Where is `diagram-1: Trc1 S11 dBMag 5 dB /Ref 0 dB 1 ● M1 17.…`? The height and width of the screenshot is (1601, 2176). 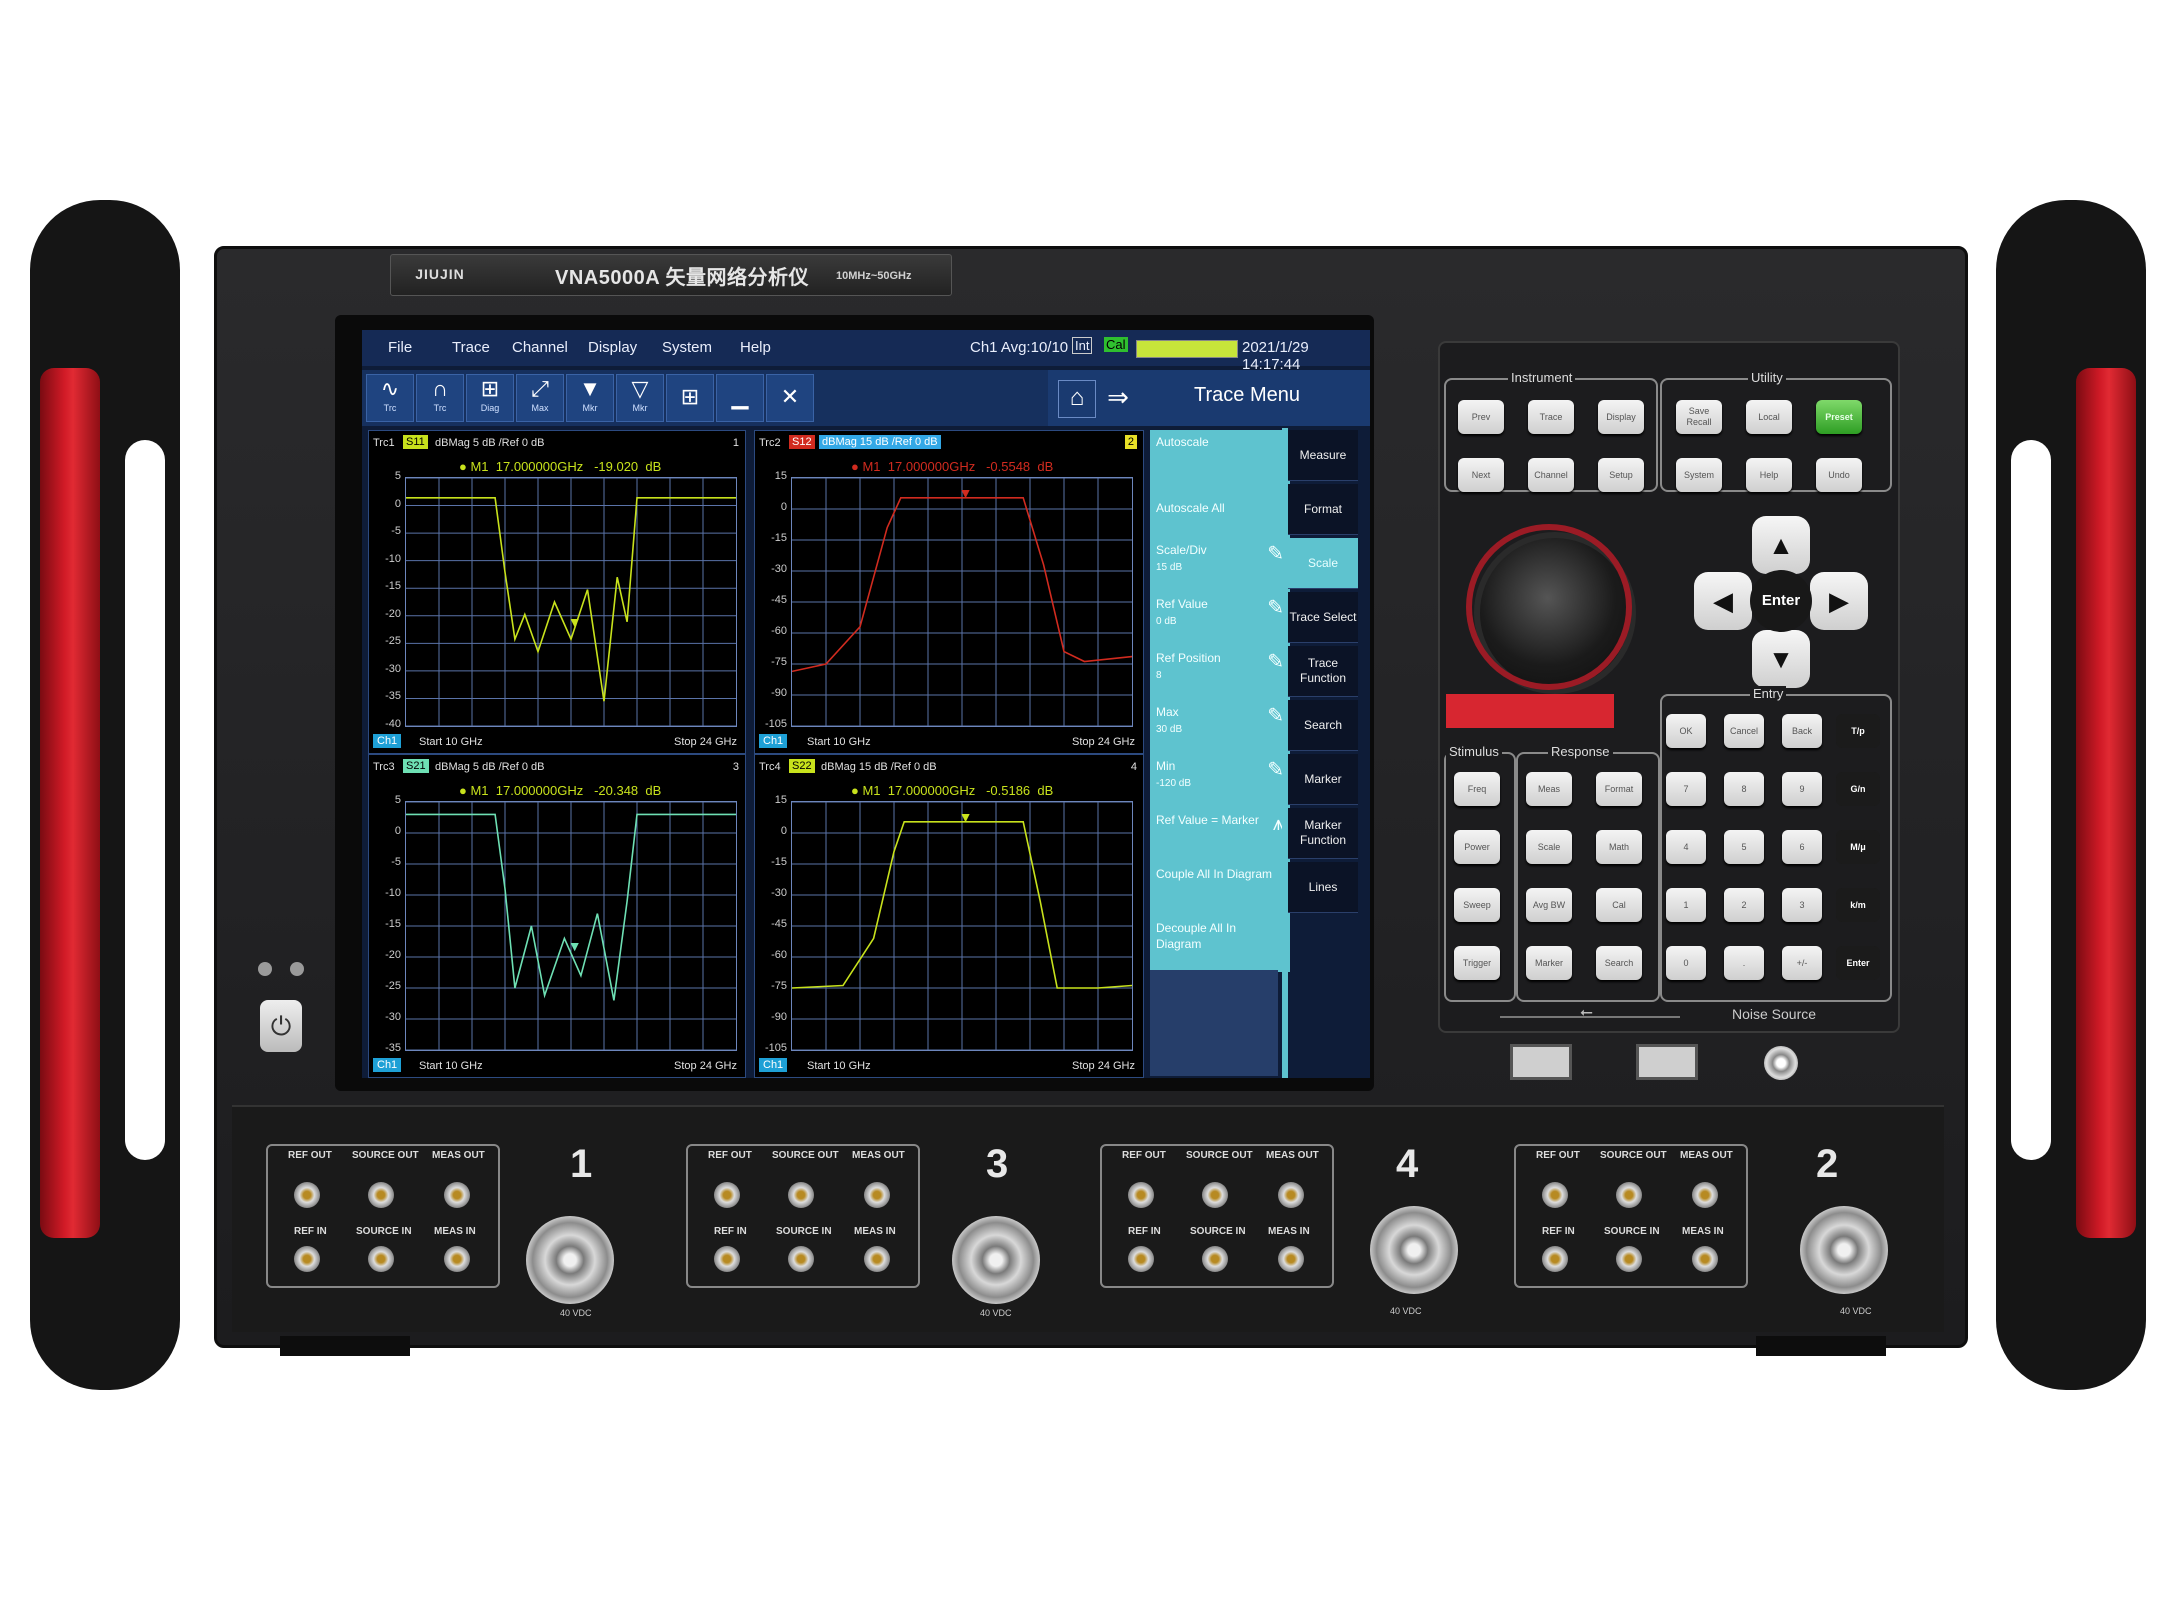 diagram-1: Trc1 S11 dBMag 5 dB /Ref 0 dB 1 ● M1 17.… is located at coordinates (557, 592).